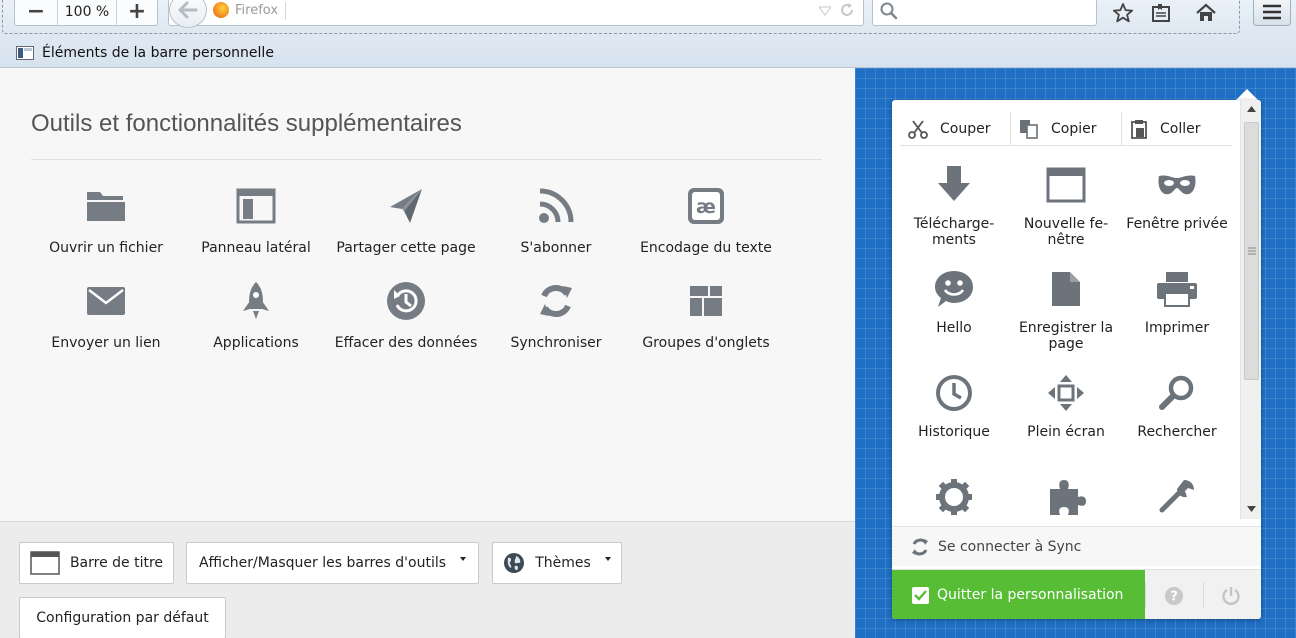  I want to click on private-mask-icon, so click(1177, 185).